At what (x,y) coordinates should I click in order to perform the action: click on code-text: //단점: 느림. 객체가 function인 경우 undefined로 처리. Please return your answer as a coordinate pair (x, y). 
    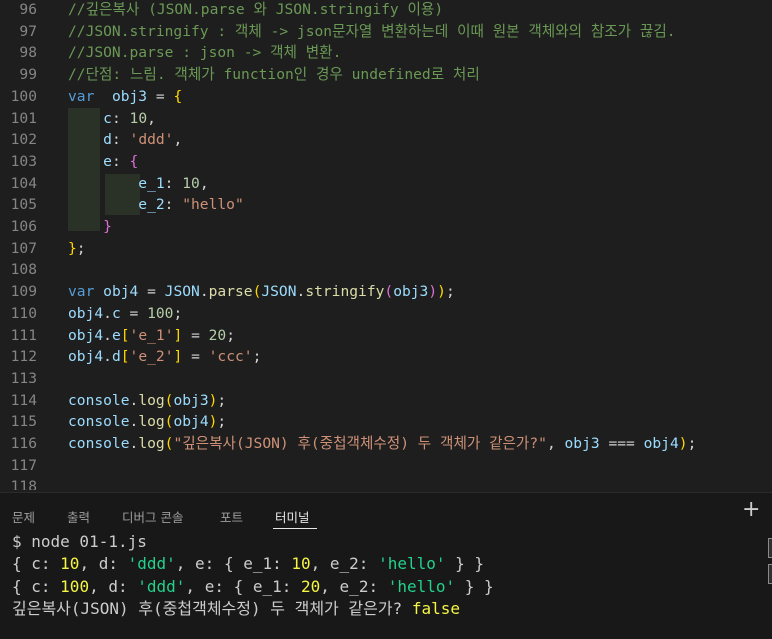
    Looking at the image, I should click on (274, 75).